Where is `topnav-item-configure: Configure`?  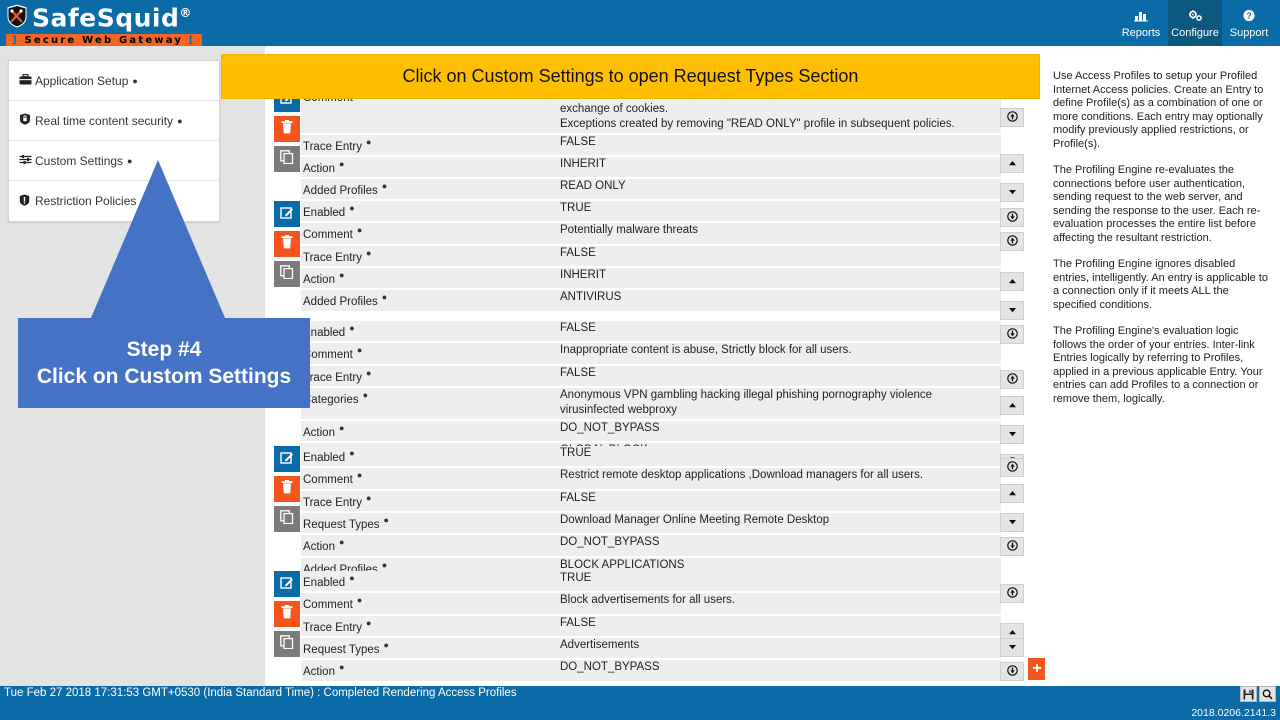
topnav-item-configure: Configure is located at coordinates (1195, 23).